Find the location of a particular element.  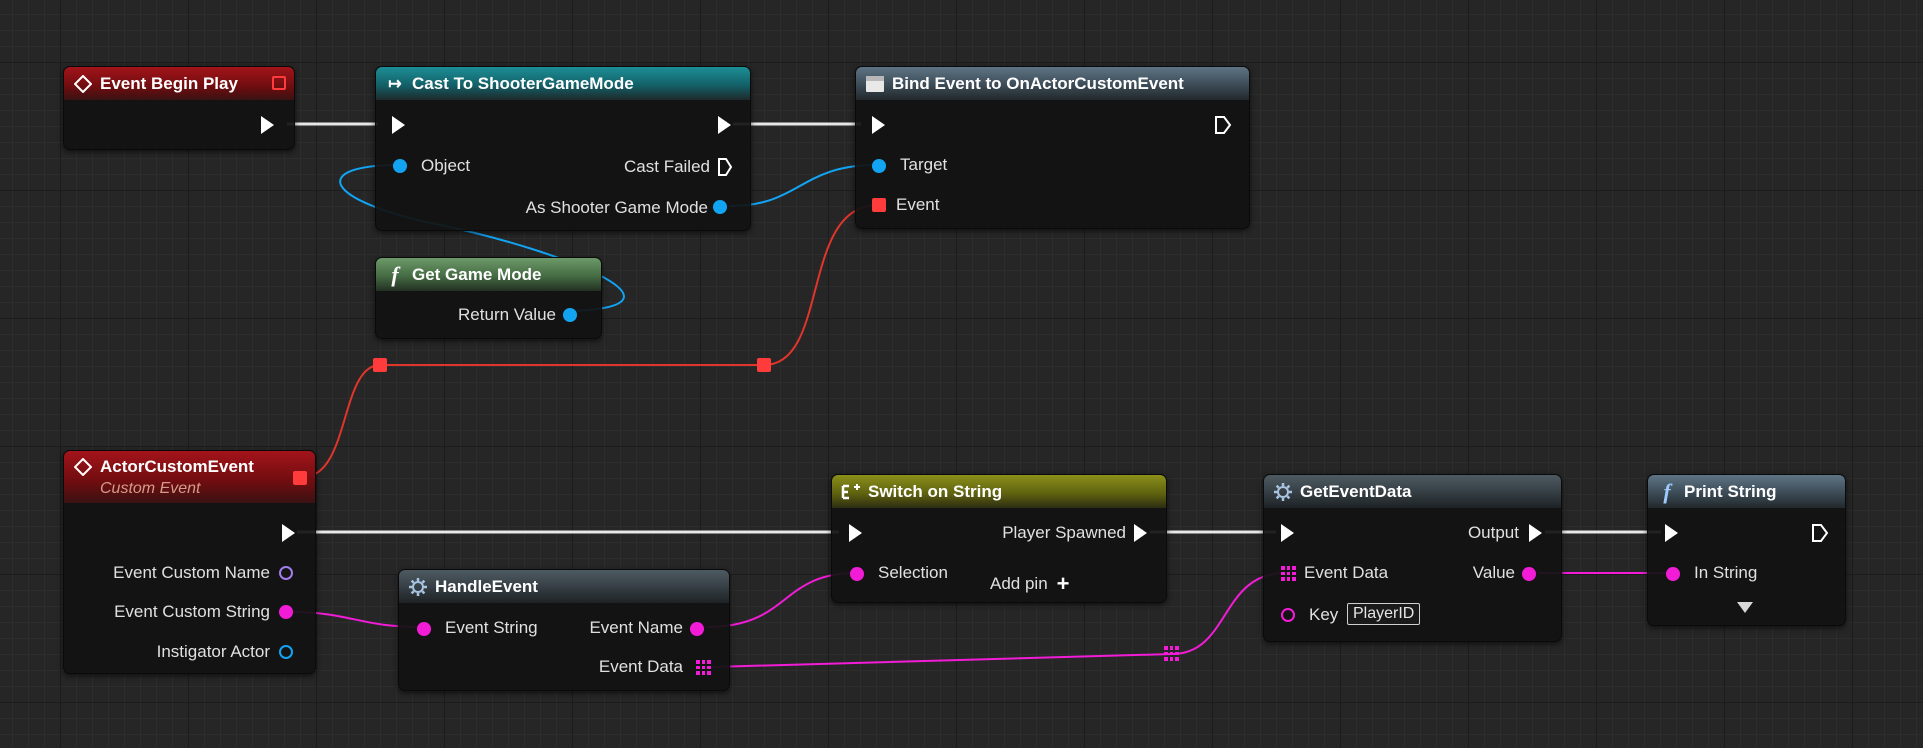

node-header: Switch on String is located at coordinates (999, 491).